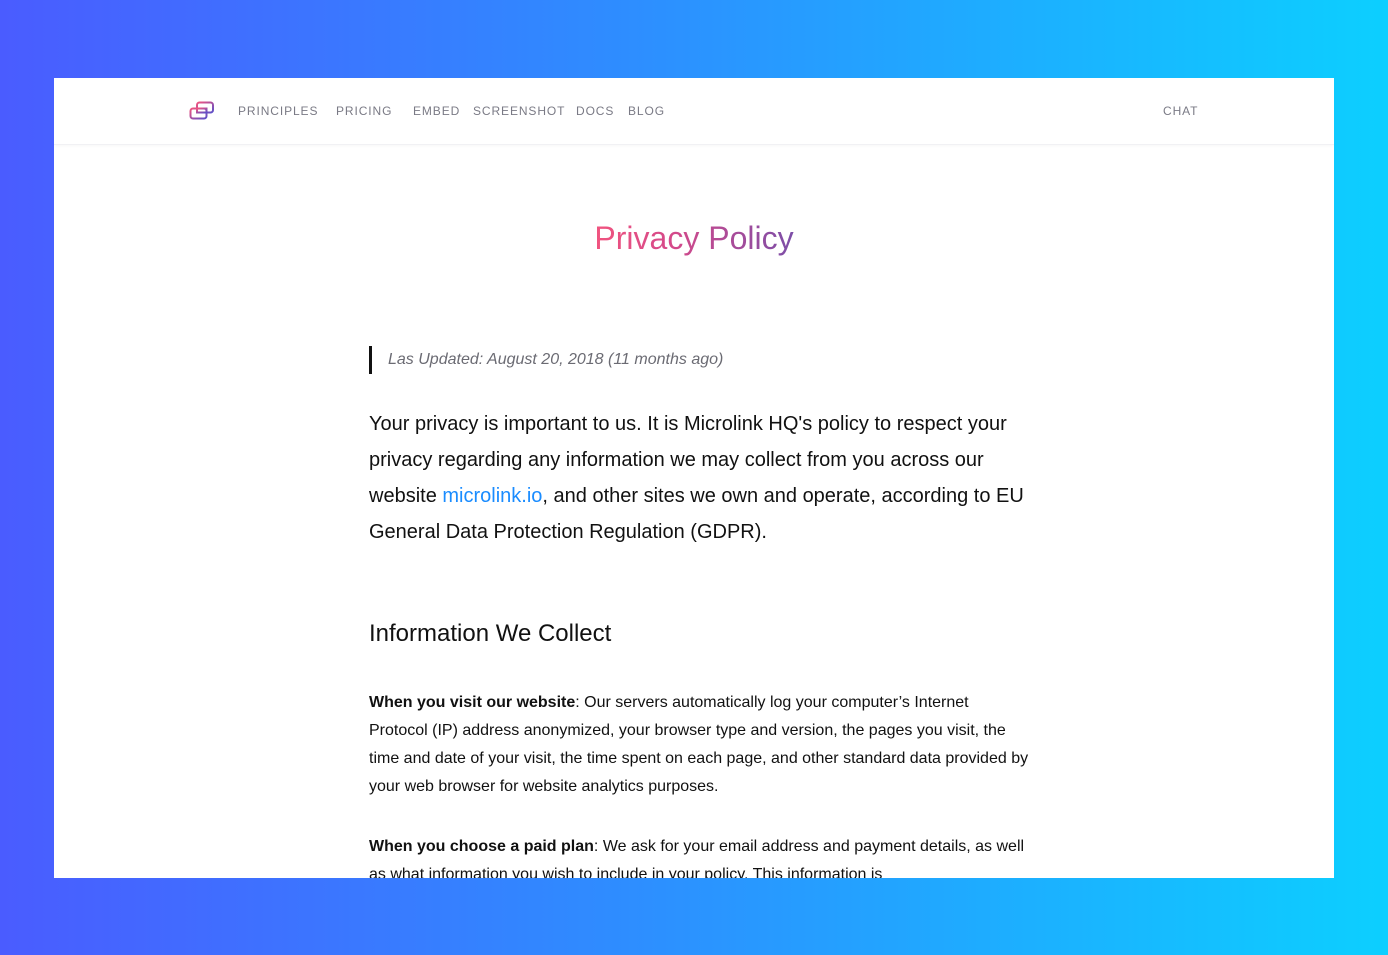 Image resolution: width=1388 pixels, height=955 pixels. I want to click on nav-link-chat: CHAT, so click(1180, 111).